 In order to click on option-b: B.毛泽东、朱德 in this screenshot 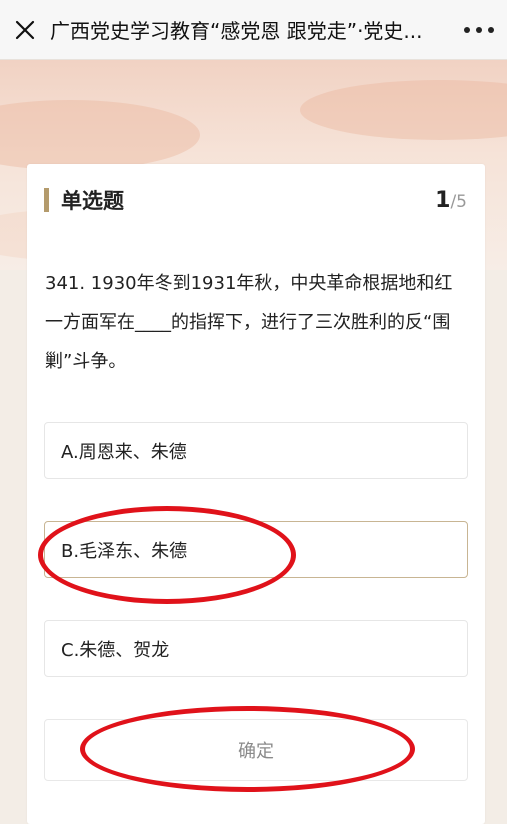, I will do `click(256, 549)`.